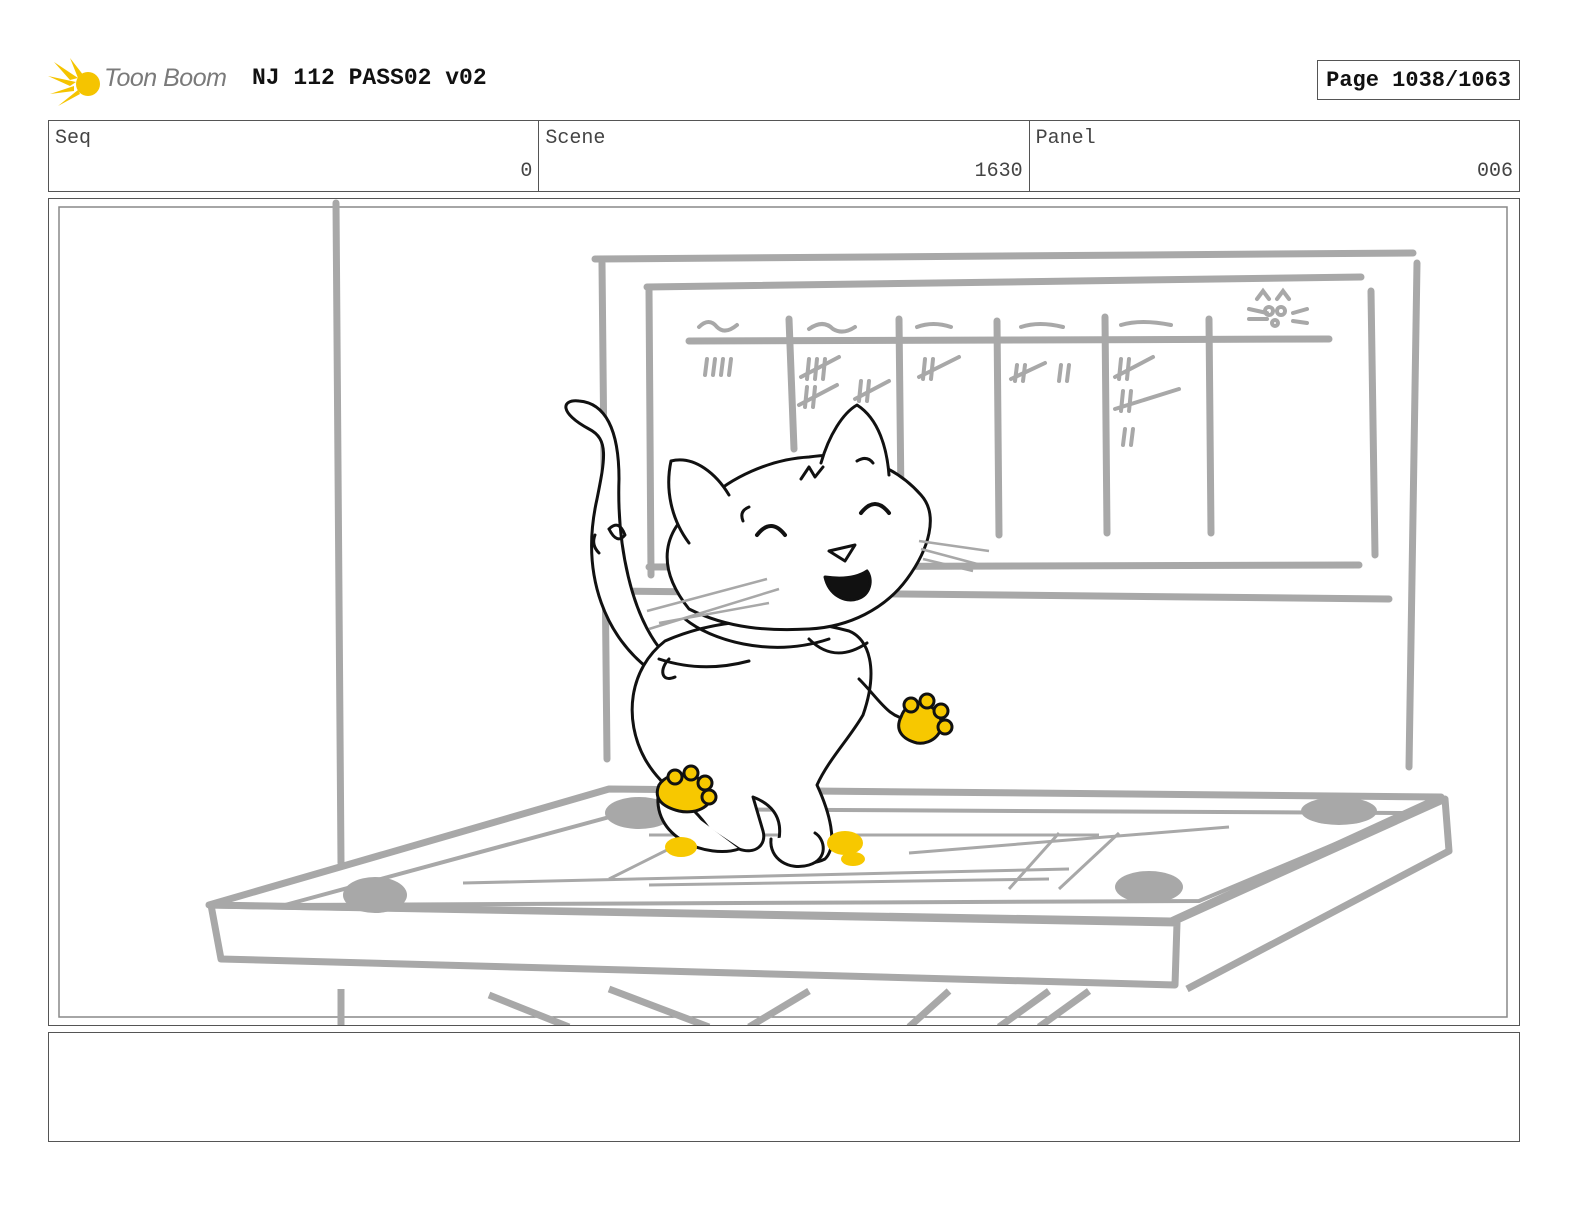  I want to click on logo-text: Toon Boom, so click(165, 78).